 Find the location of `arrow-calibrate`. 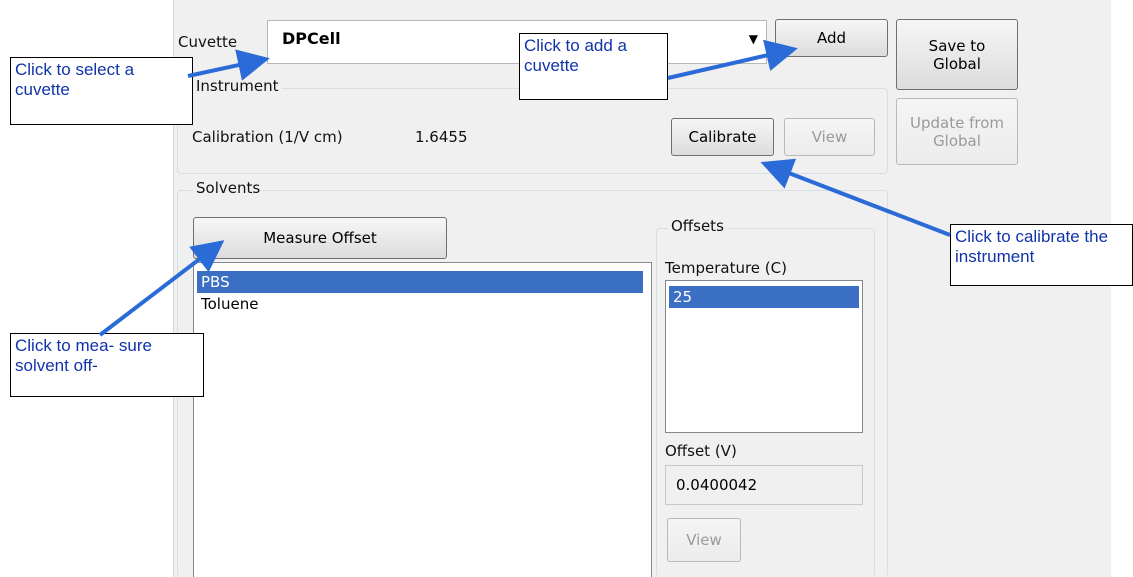

arrow-calibrate is located at coordinates (855, 197).